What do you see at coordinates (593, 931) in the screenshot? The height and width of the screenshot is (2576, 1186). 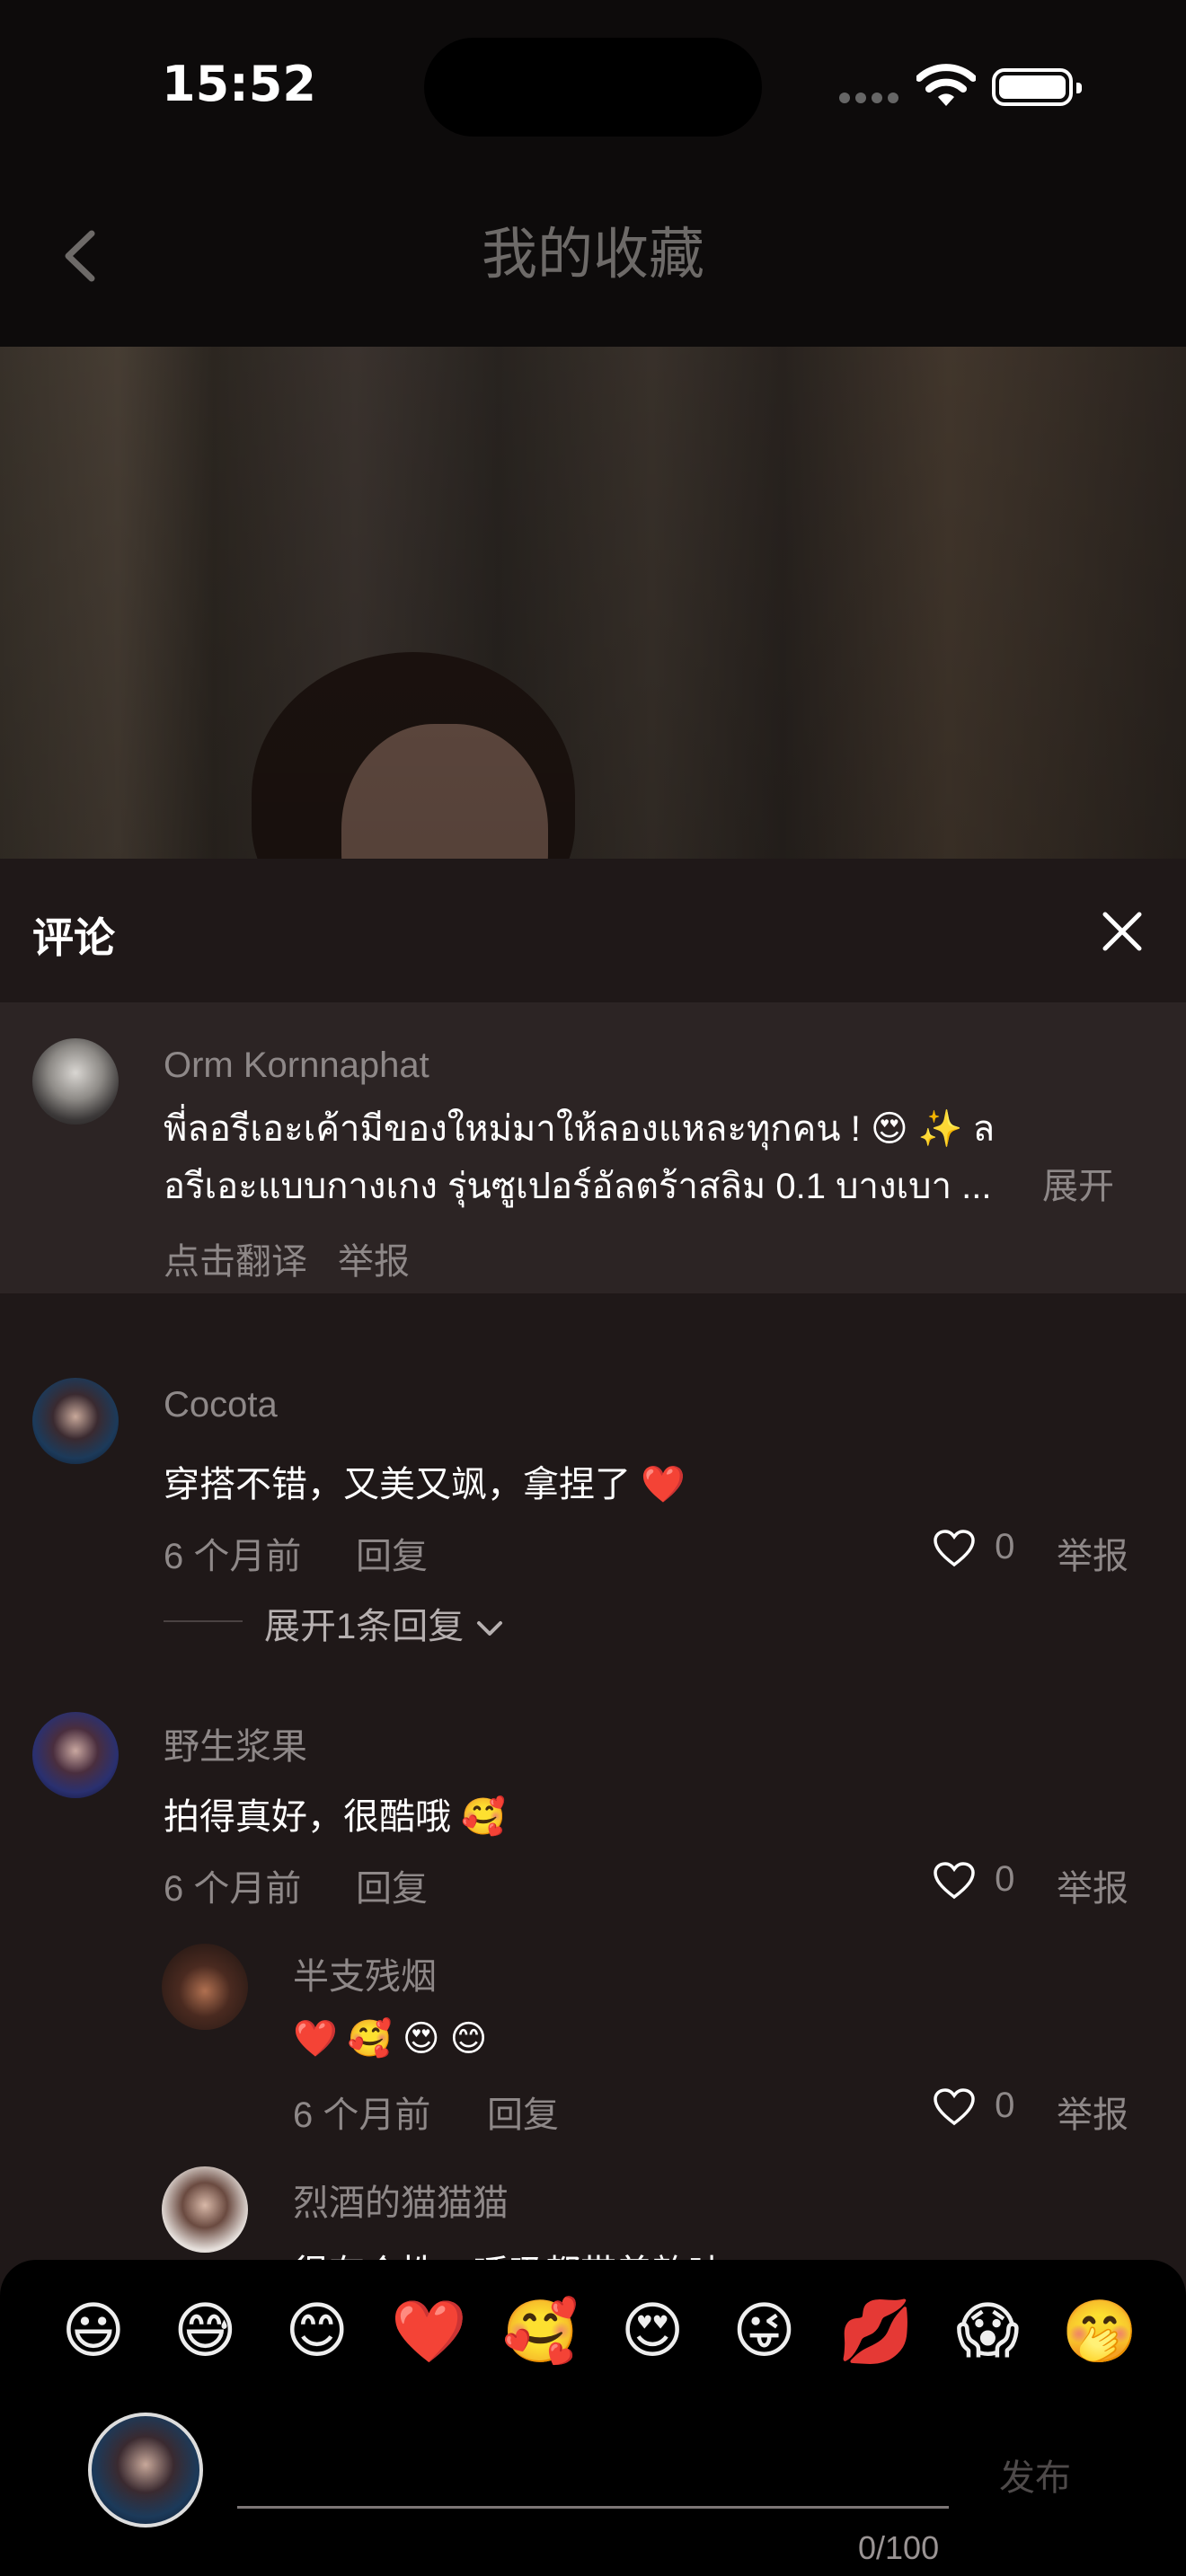 I see `comments-header: 评论` at bounding box center [593, 931].